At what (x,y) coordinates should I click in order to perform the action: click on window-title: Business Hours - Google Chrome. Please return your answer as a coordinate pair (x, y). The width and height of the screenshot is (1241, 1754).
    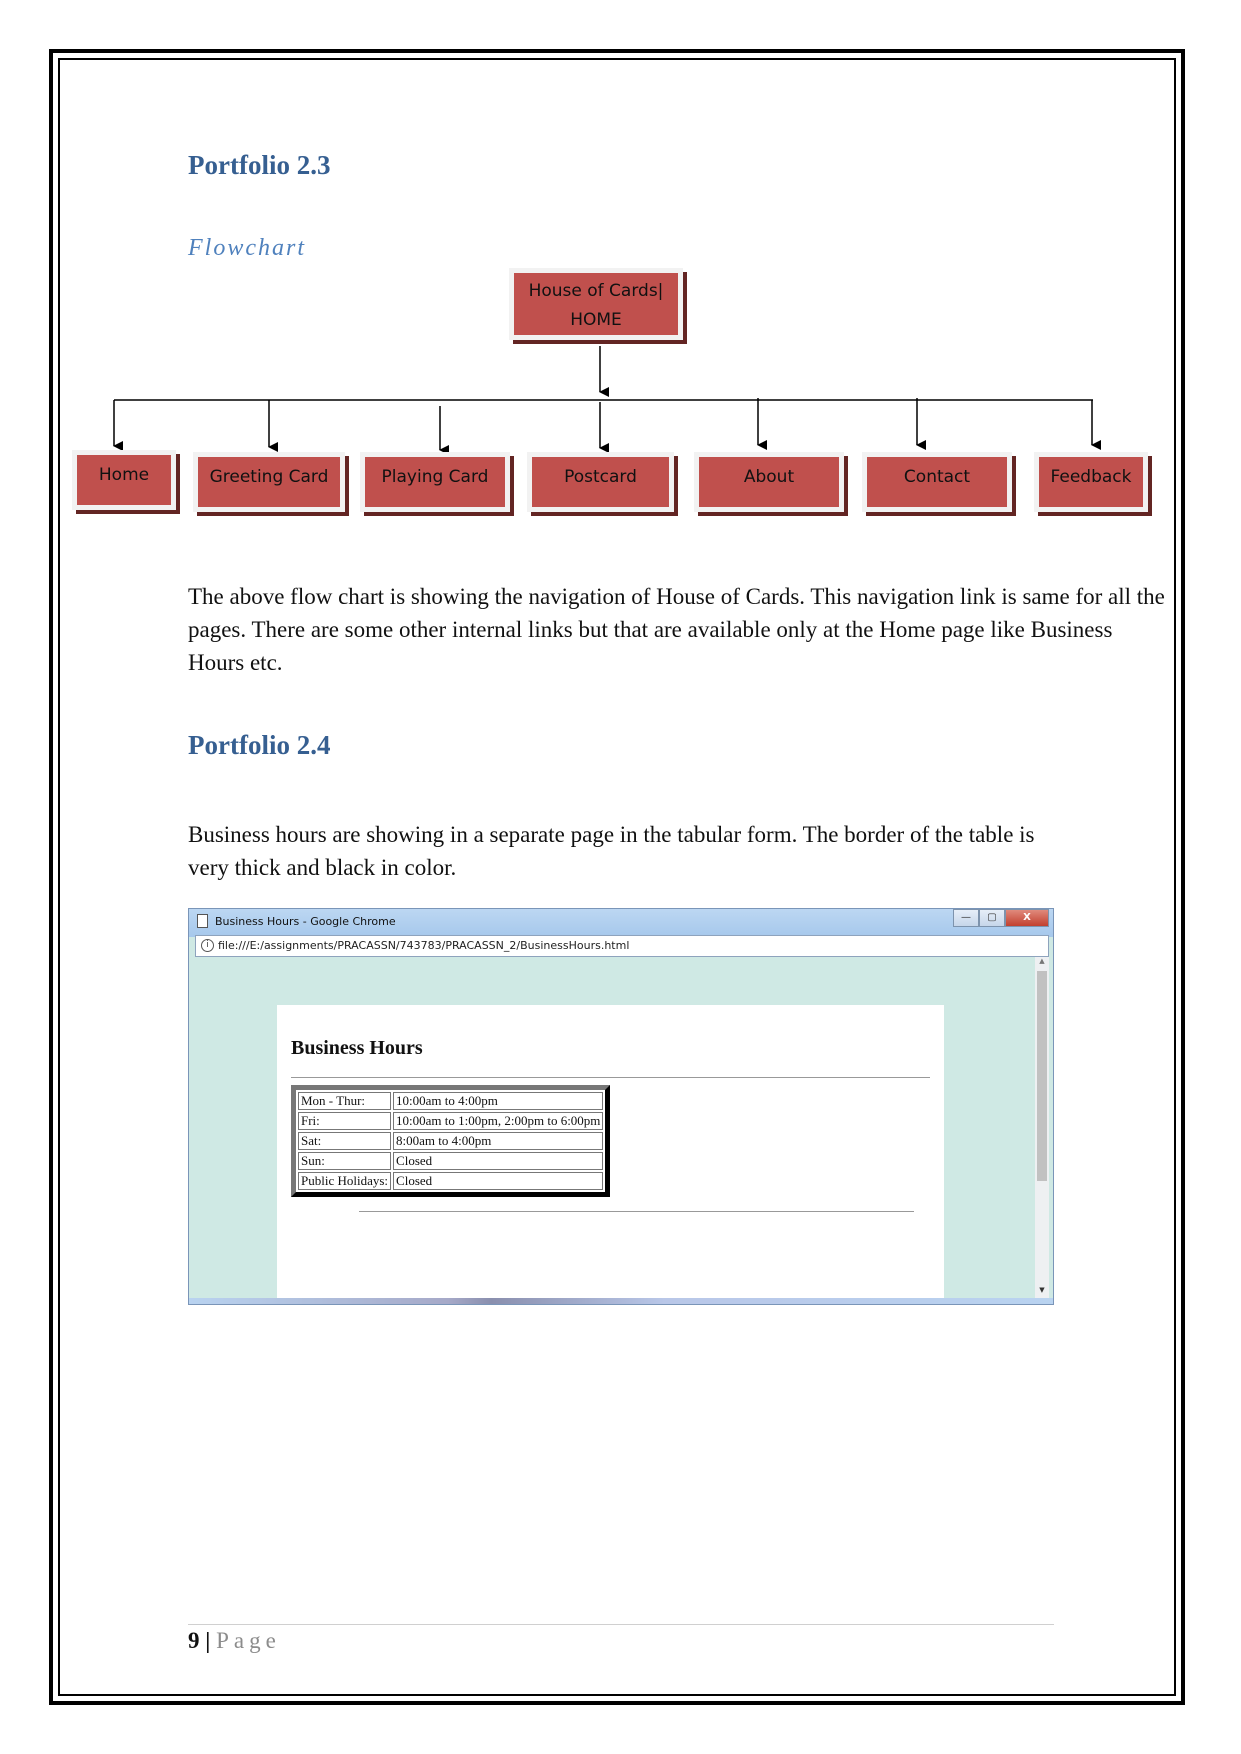
    Looking at the image, I should click on (305, 921).